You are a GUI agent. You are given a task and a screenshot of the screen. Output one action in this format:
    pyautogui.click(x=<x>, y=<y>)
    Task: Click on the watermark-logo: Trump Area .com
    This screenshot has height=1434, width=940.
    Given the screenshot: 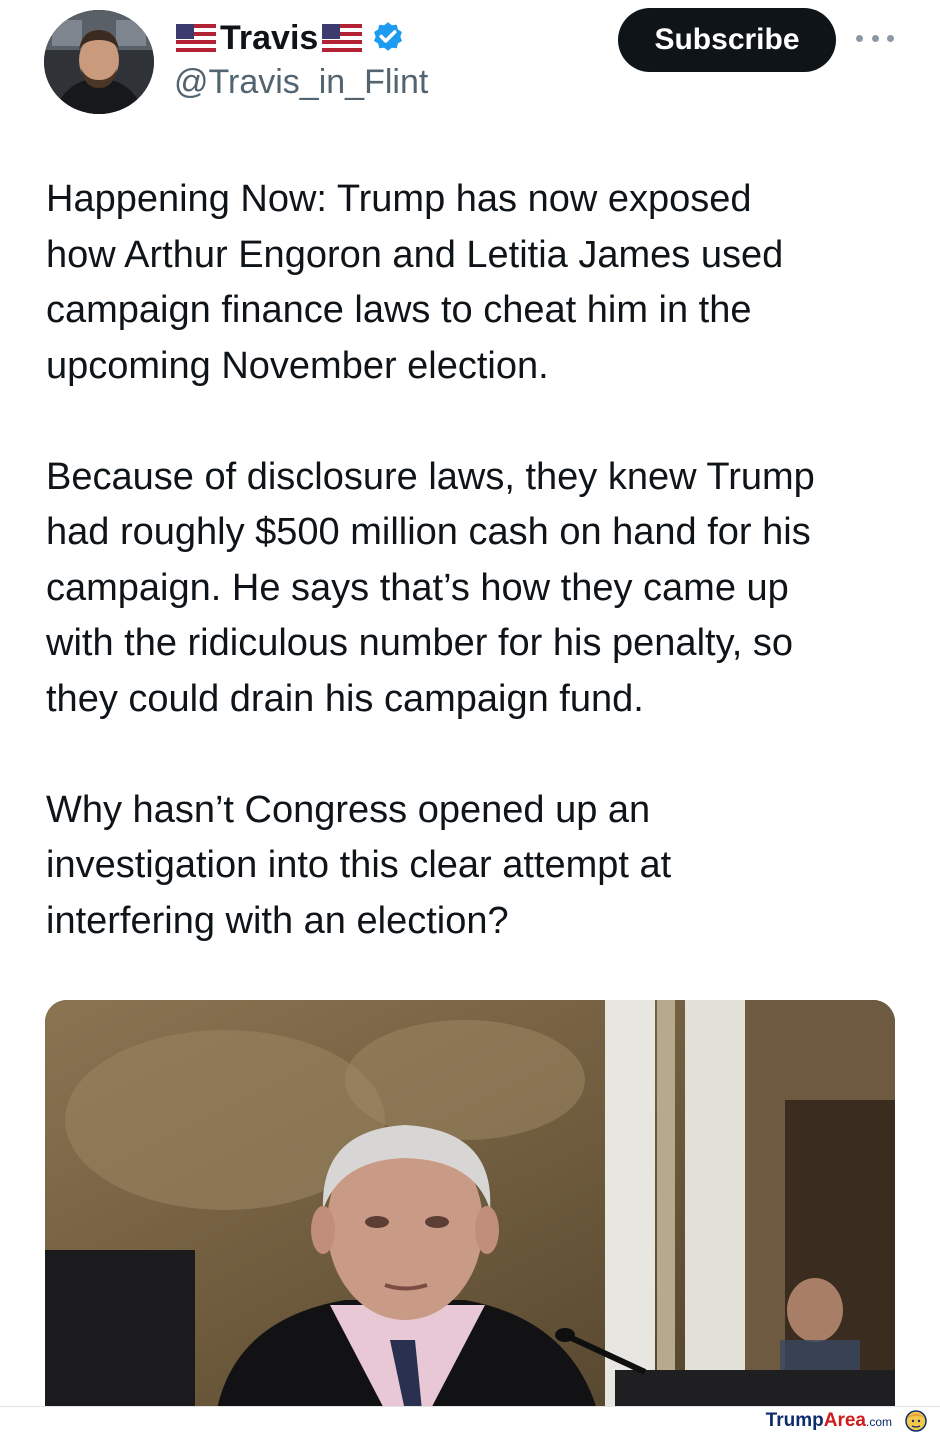 What is the action you would take?
    pyautogui.click(x=829, y=1421)
    